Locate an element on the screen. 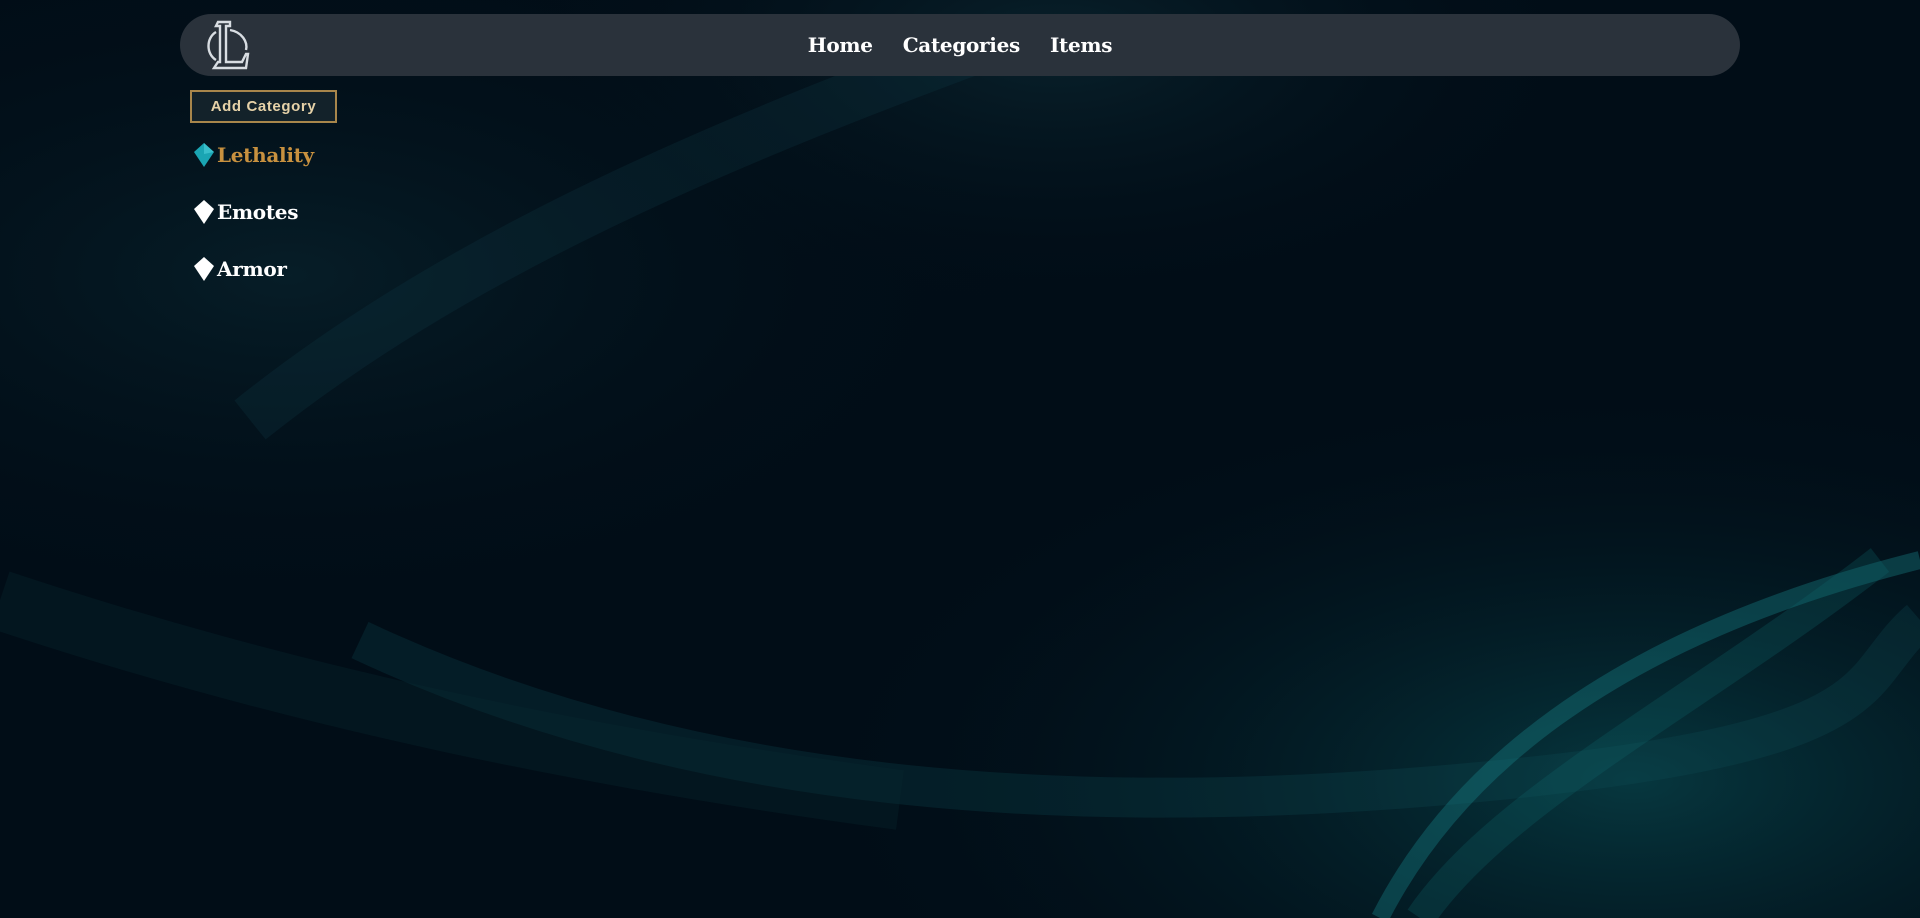 The image size is (1920, 918). nav-link-items: Items is located at coordinates (1081, 45).